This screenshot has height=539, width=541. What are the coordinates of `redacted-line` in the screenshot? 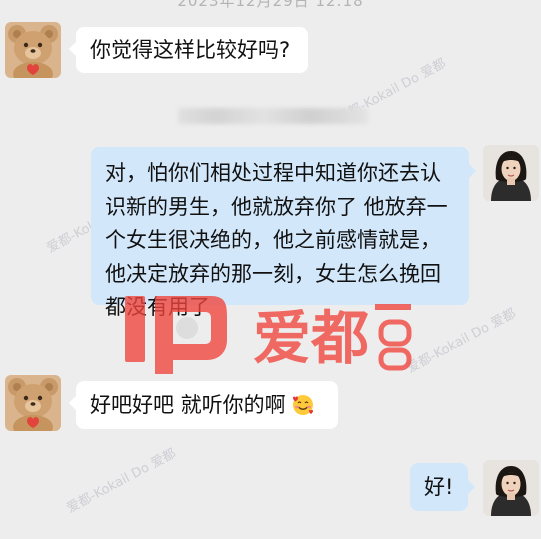 It's located at (273, 116).